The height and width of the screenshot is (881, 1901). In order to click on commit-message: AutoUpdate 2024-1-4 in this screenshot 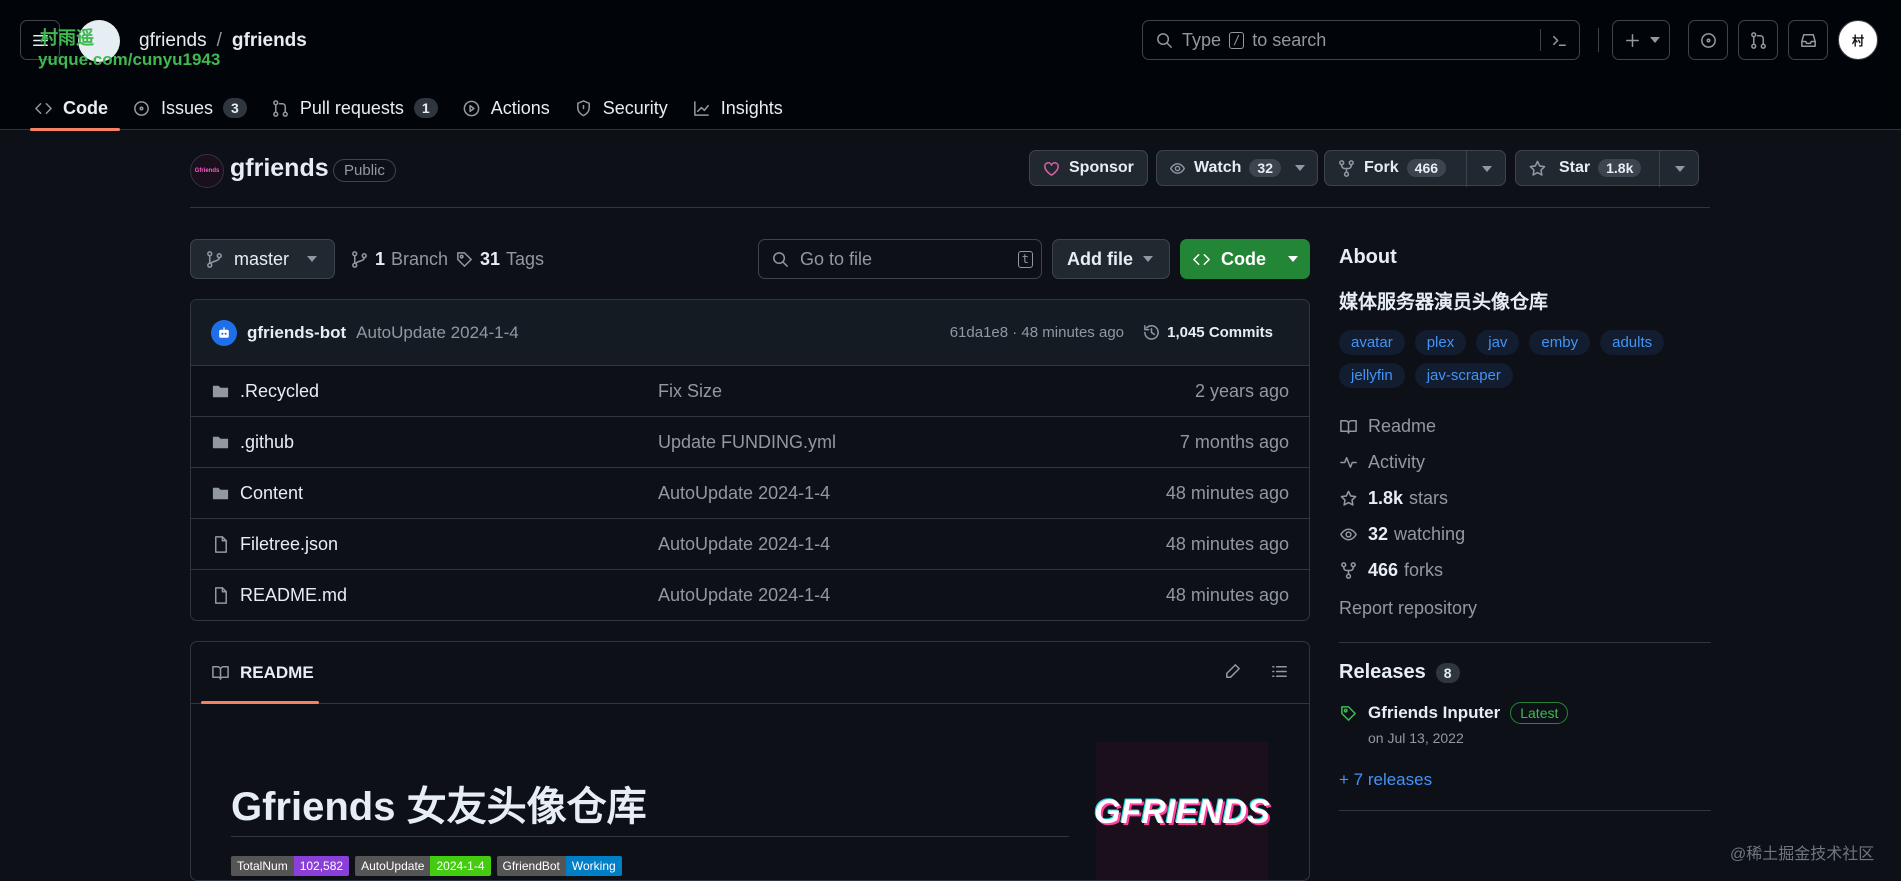, I will do `click(437, 333)`.